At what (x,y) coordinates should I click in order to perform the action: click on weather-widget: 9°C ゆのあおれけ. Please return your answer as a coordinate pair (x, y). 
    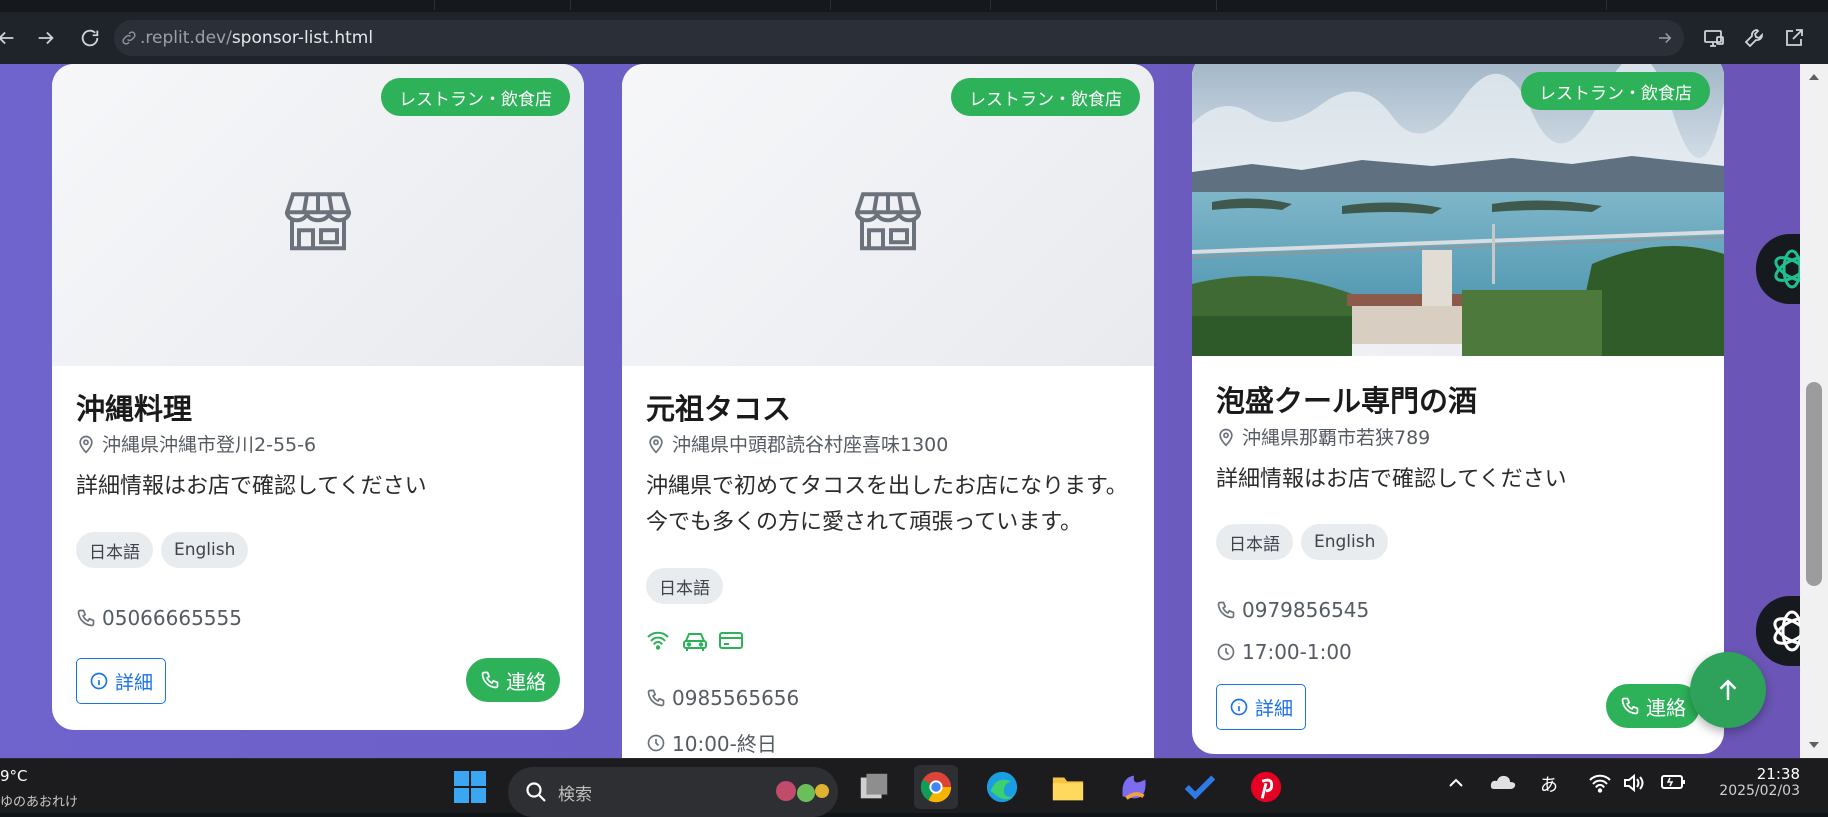
    Looking at the image, I should click on (39, 788).